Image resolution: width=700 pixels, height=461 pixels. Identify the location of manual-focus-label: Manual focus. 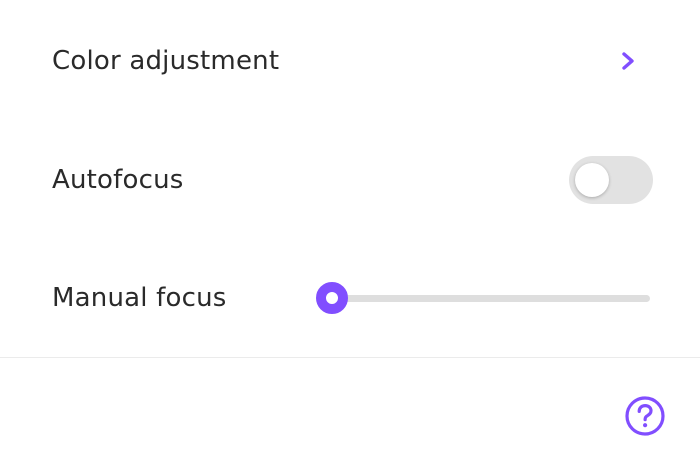
(139, 298).